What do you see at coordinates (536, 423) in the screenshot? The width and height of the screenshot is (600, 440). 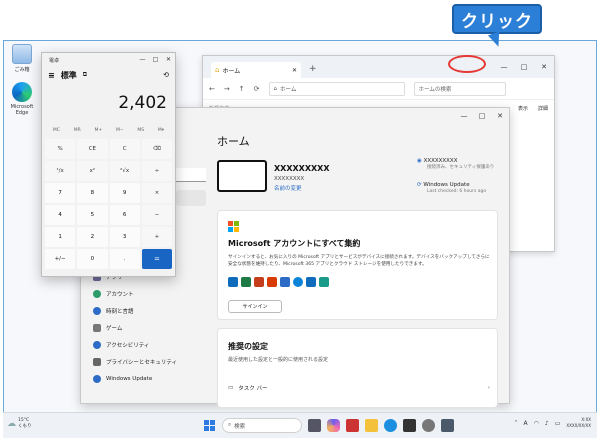 I see `wifi-icon: ◠` at bounding box center [536, 423].